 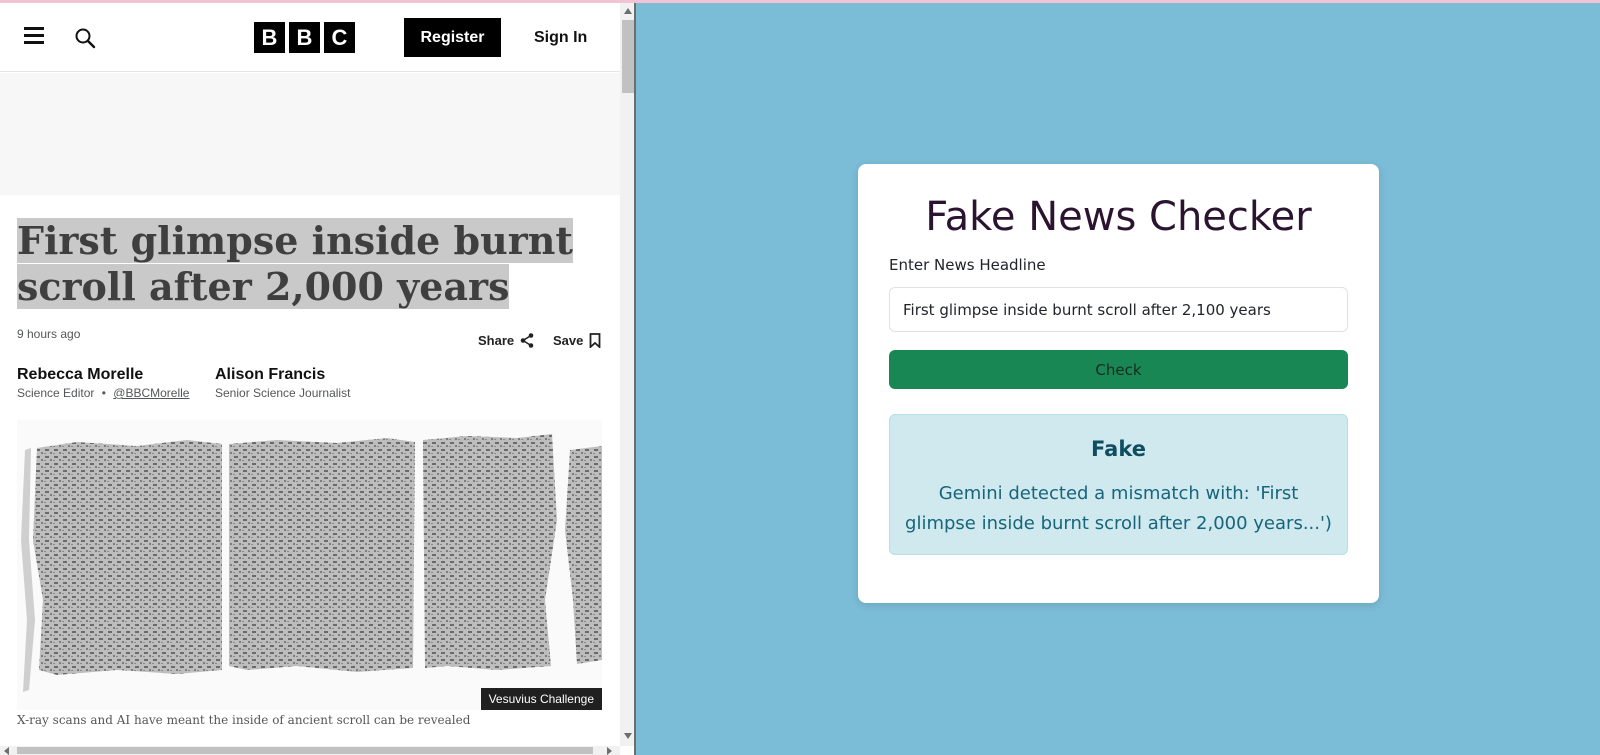 What do you see at coordinates (496, 340) in the screenshot?
I see `share-label: Share` at bounding box center [496, 340].